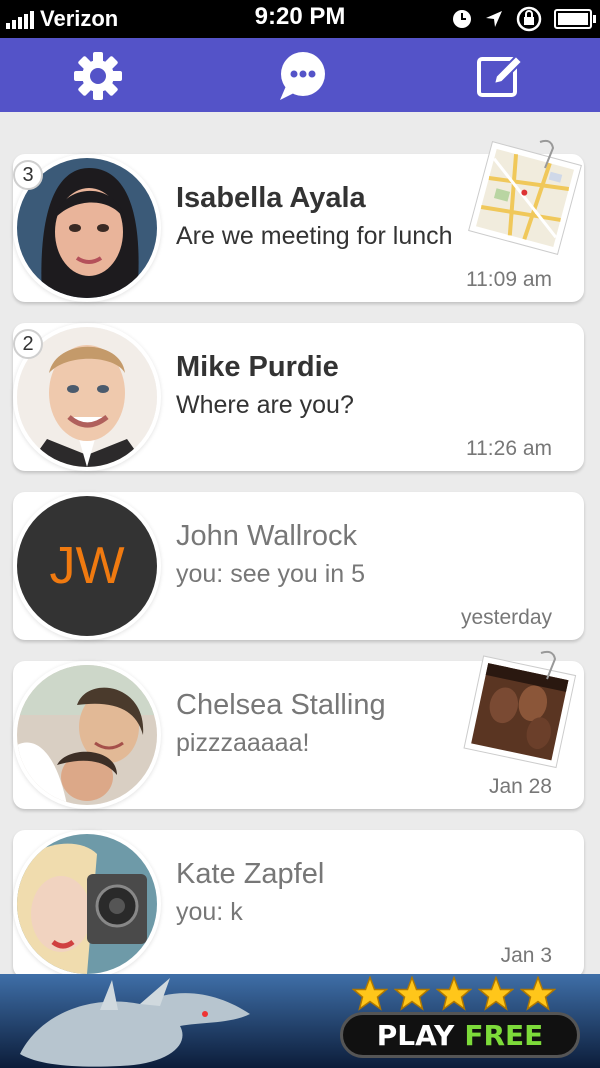  I want to click on contact-name: John Wallrock, so click(267, 536).